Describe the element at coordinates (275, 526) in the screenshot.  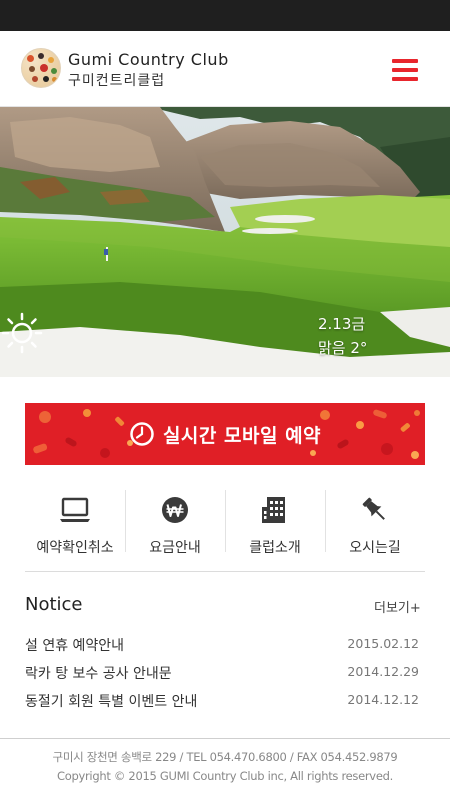
I see `quick-menu-club-intro: 클럽소개` at that location.